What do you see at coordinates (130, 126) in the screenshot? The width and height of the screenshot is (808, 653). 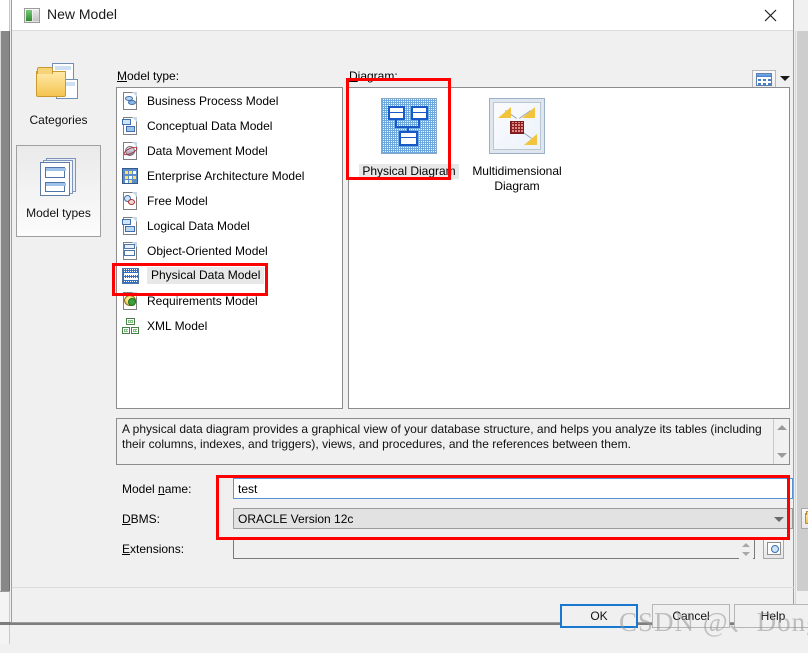 I see `conceptual-data-model-icon` at bounding box center [130, 126].